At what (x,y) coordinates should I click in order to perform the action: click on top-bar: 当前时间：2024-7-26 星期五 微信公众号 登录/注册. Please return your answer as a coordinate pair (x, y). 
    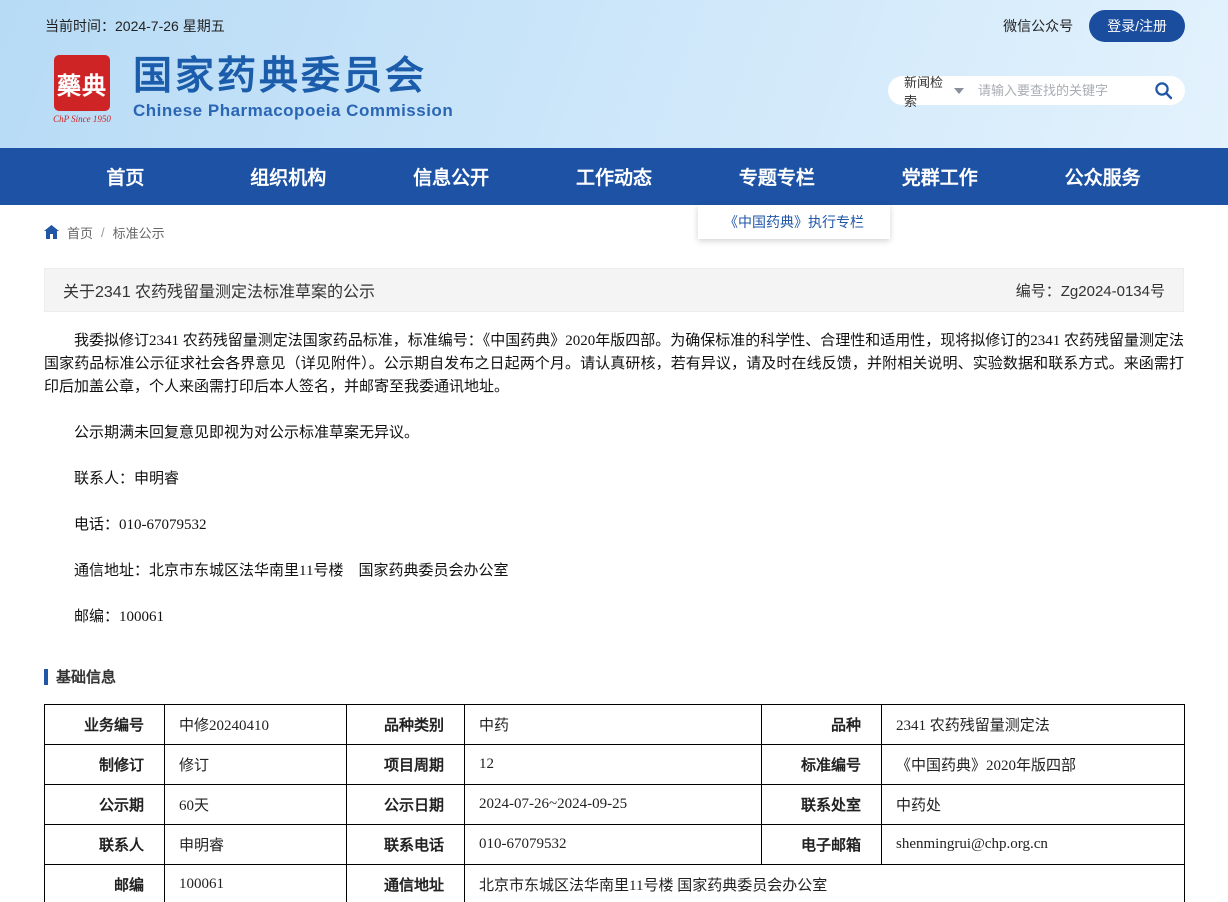
    Looking at the image, I should click on (615, 26).